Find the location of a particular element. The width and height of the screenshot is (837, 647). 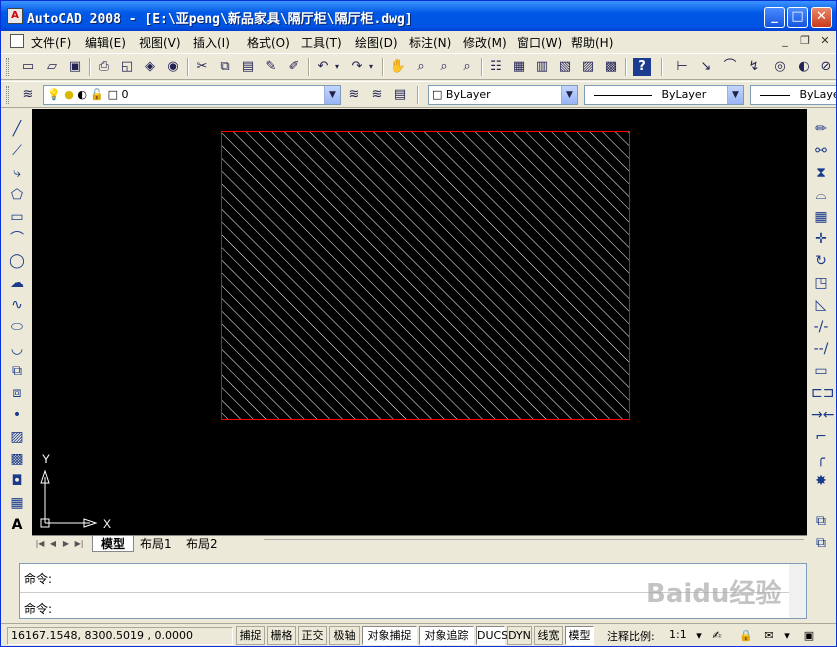

ducs-button: DUCS is located at coordinates (492, 635).